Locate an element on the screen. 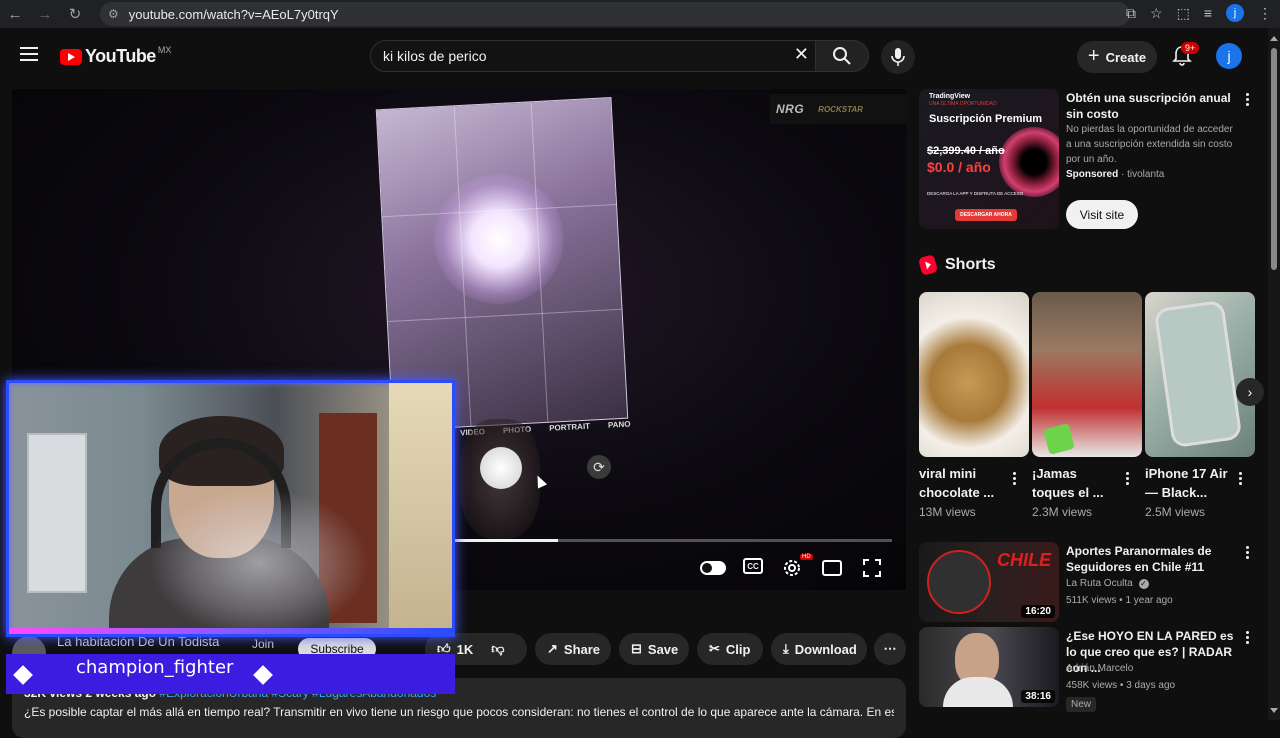  ad-price-old: $2,399.40 / año is located at coordinates (966, 151).